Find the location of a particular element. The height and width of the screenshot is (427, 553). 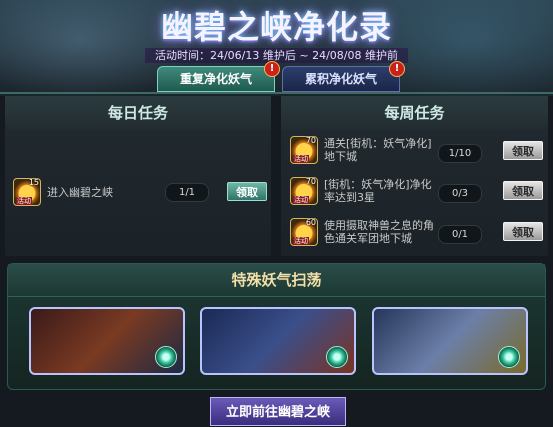

coin-token-icon: 15 活动 is located at coordinates (27, 192).